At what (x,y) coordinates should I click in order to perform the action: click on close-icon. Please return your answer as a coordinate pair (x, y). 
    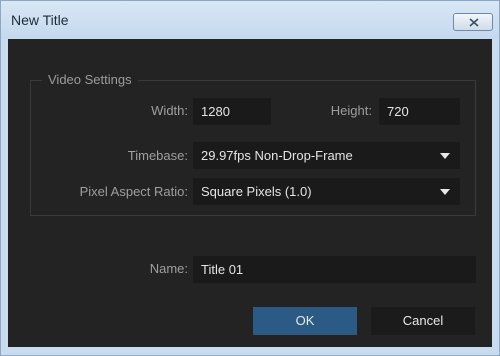
    Looking at the image, I should click on (474, 22).